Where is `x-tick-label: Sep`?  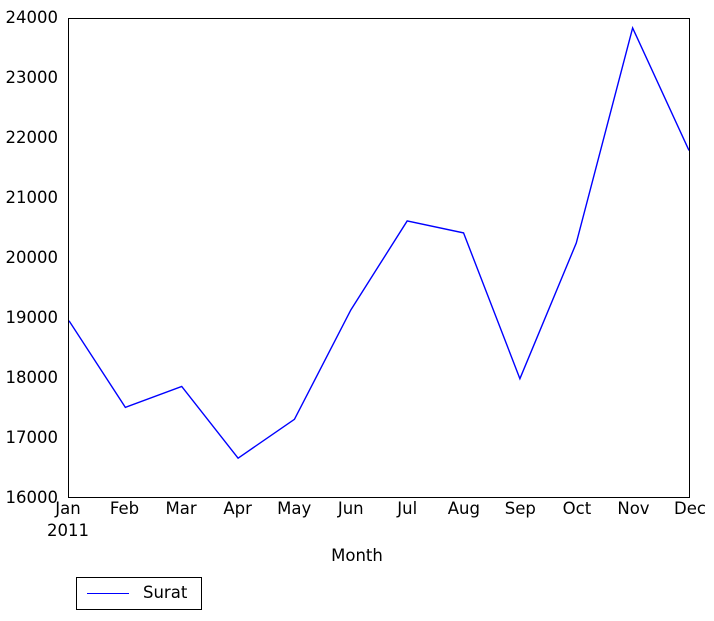 x-tick-label: Sep is located at coordinates (520, 508).